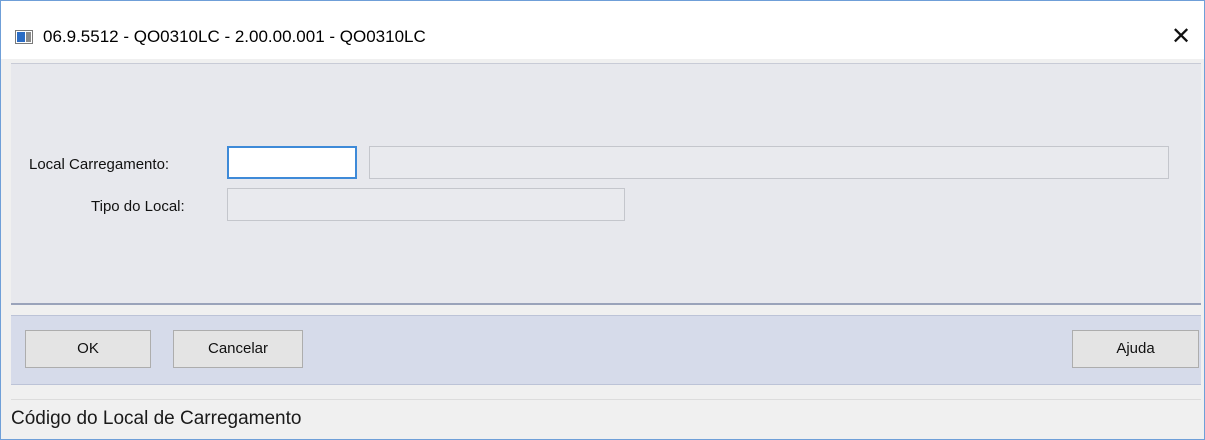 The width and height of the screenshot is (1205, 440). I want to click on app-icon, so click(24, 37).